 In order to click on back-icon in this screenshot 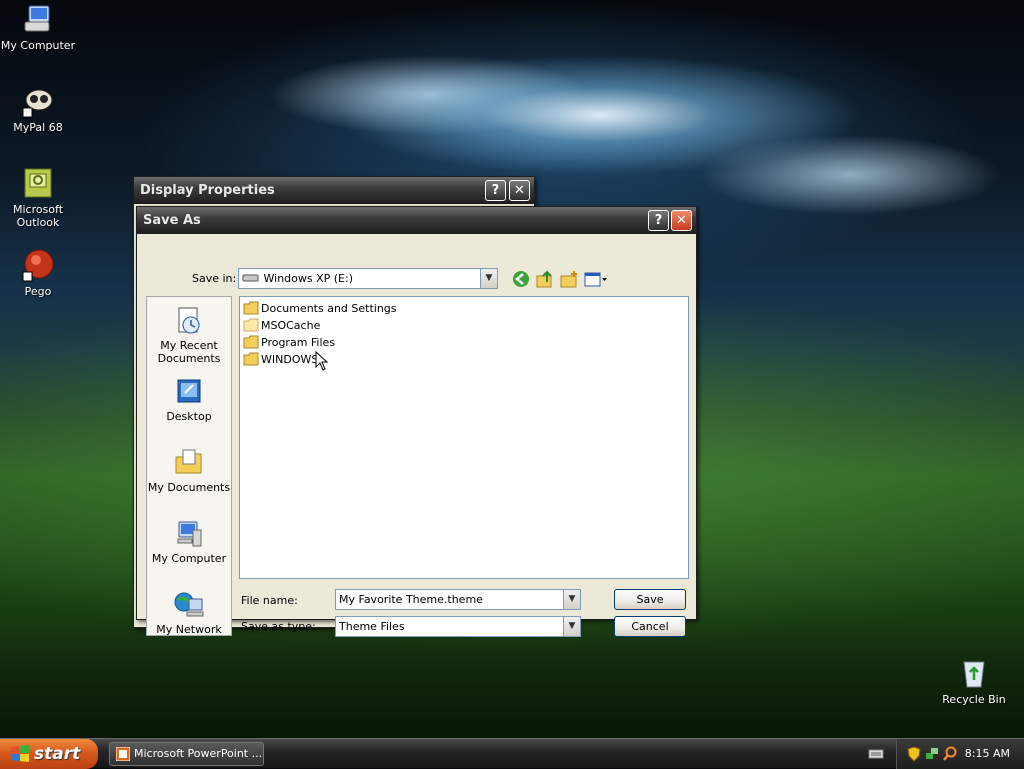, I will do `click(521, 279)`.